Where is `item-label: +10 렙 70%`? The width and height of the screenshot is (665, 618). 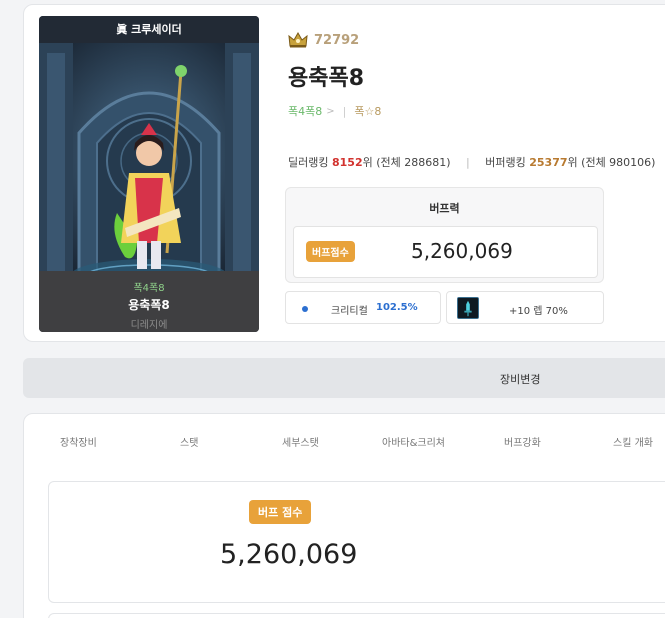 item-label: +10 렙 70% is located at coordinates (538, 311).